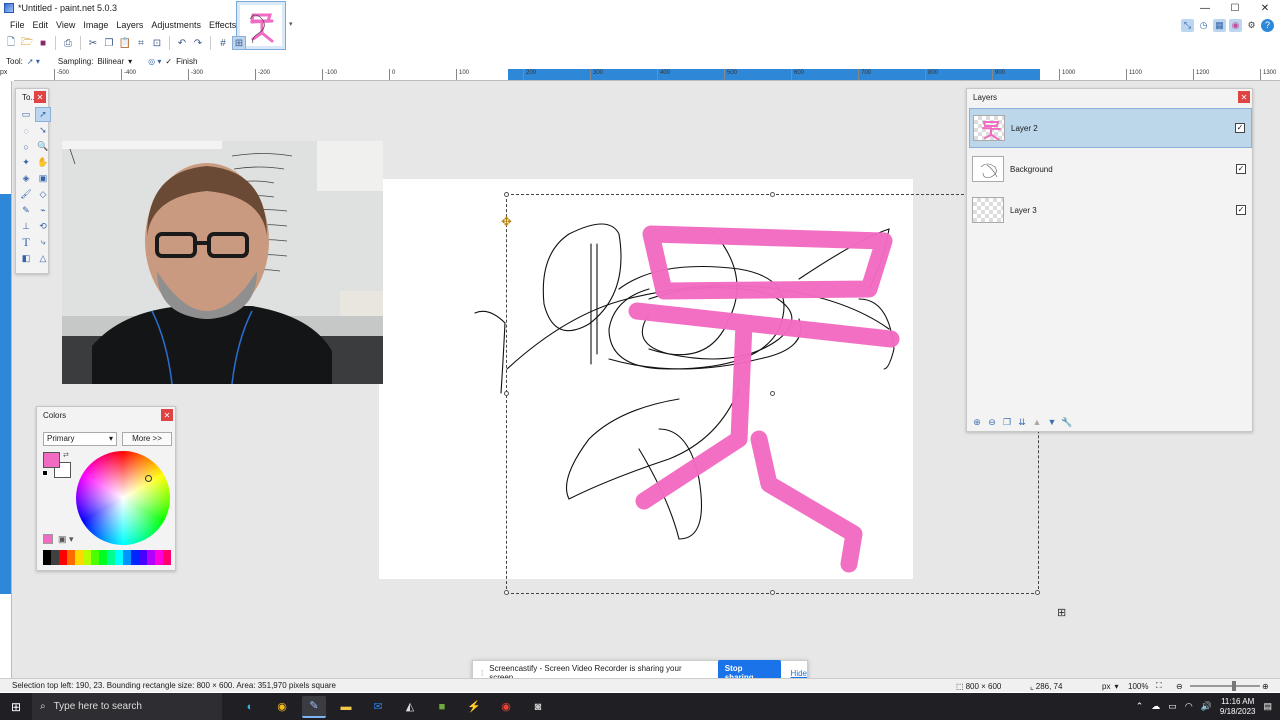 The image size is (1280, 720). Describe the element at coordinates (1138, 686) in the screenshot. I see `zoom-selector: 100%` at that location.